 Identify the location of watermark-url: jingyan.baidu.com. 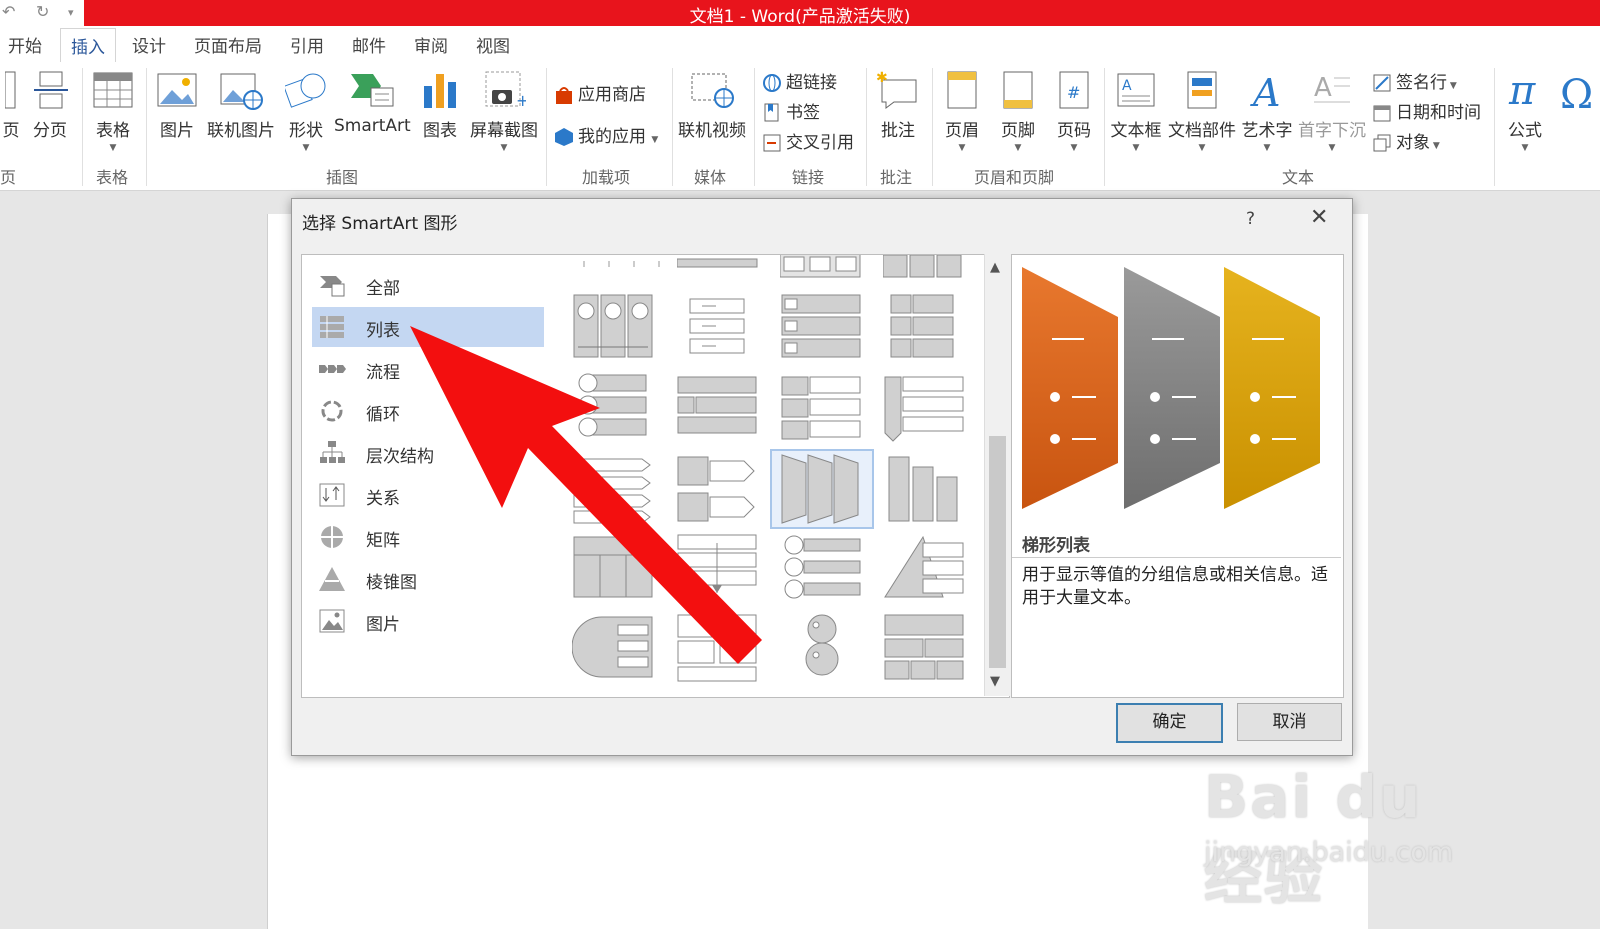
(1329, 852).